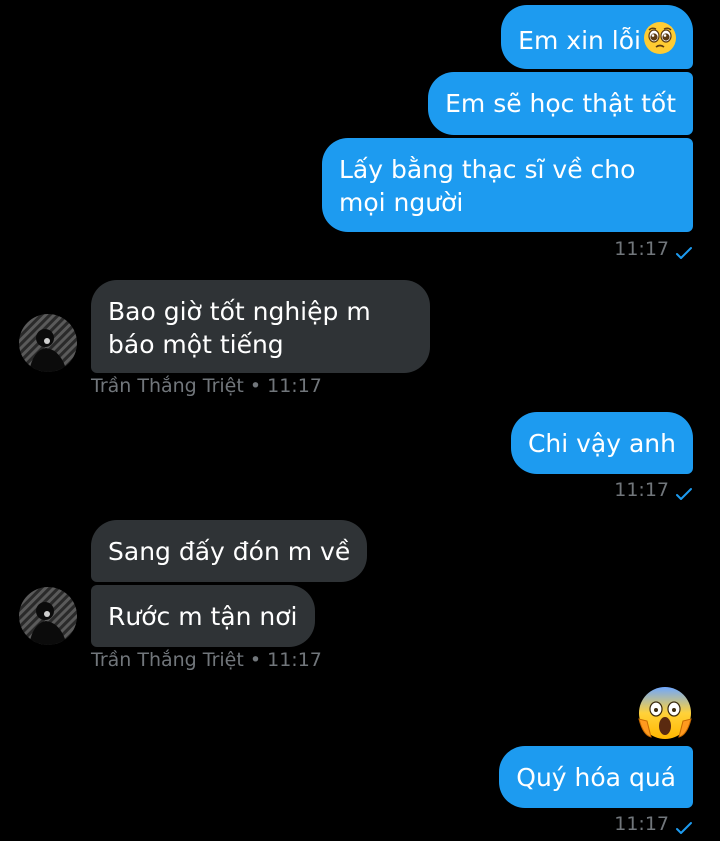 Image resolution: width=720 pixels, height=841 pixels. I want to click on incoming-message: Rước m tận nơi, so click(203, 616).